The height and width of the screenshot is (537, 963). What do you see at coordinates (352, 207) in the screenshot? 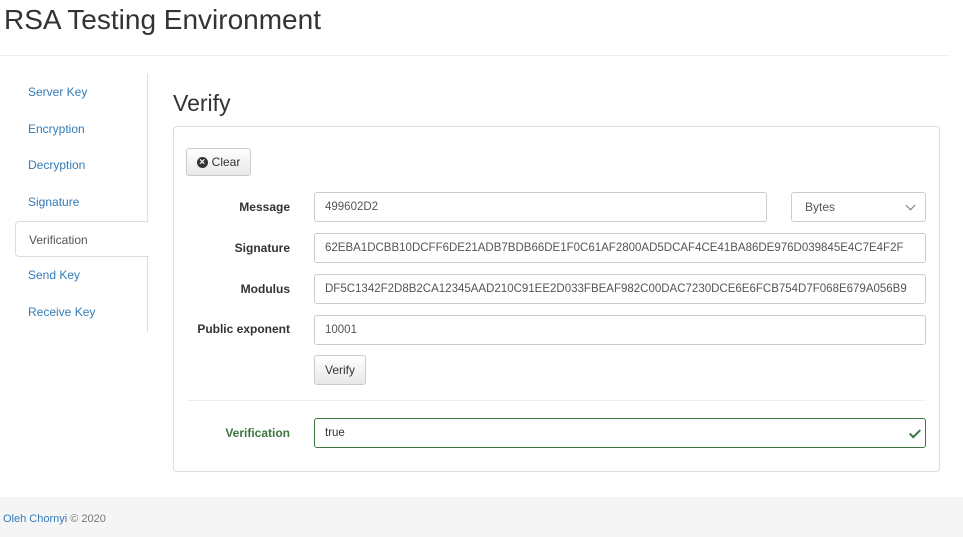
I see `message-value: 499602D2` at bounding box center [352, 207].